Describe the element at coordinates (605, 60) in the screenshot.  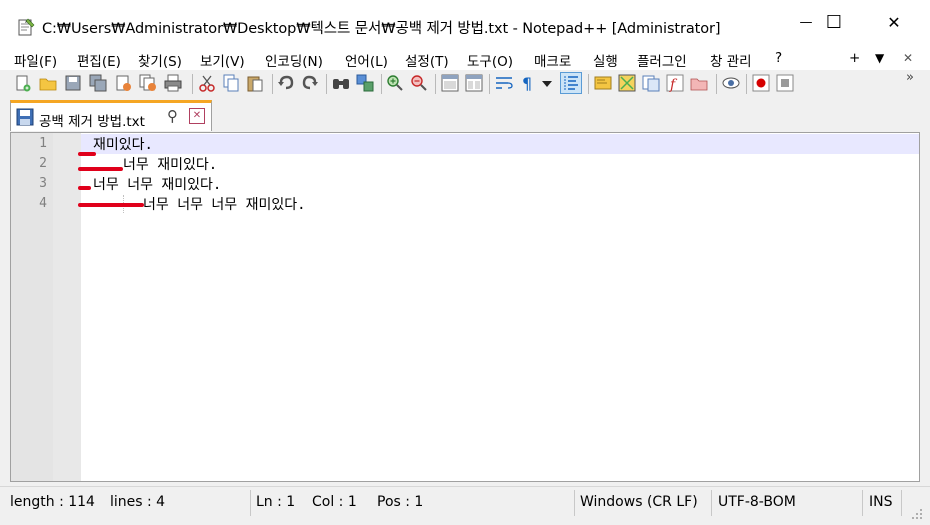
I see `menu-run: 실행` at that location.